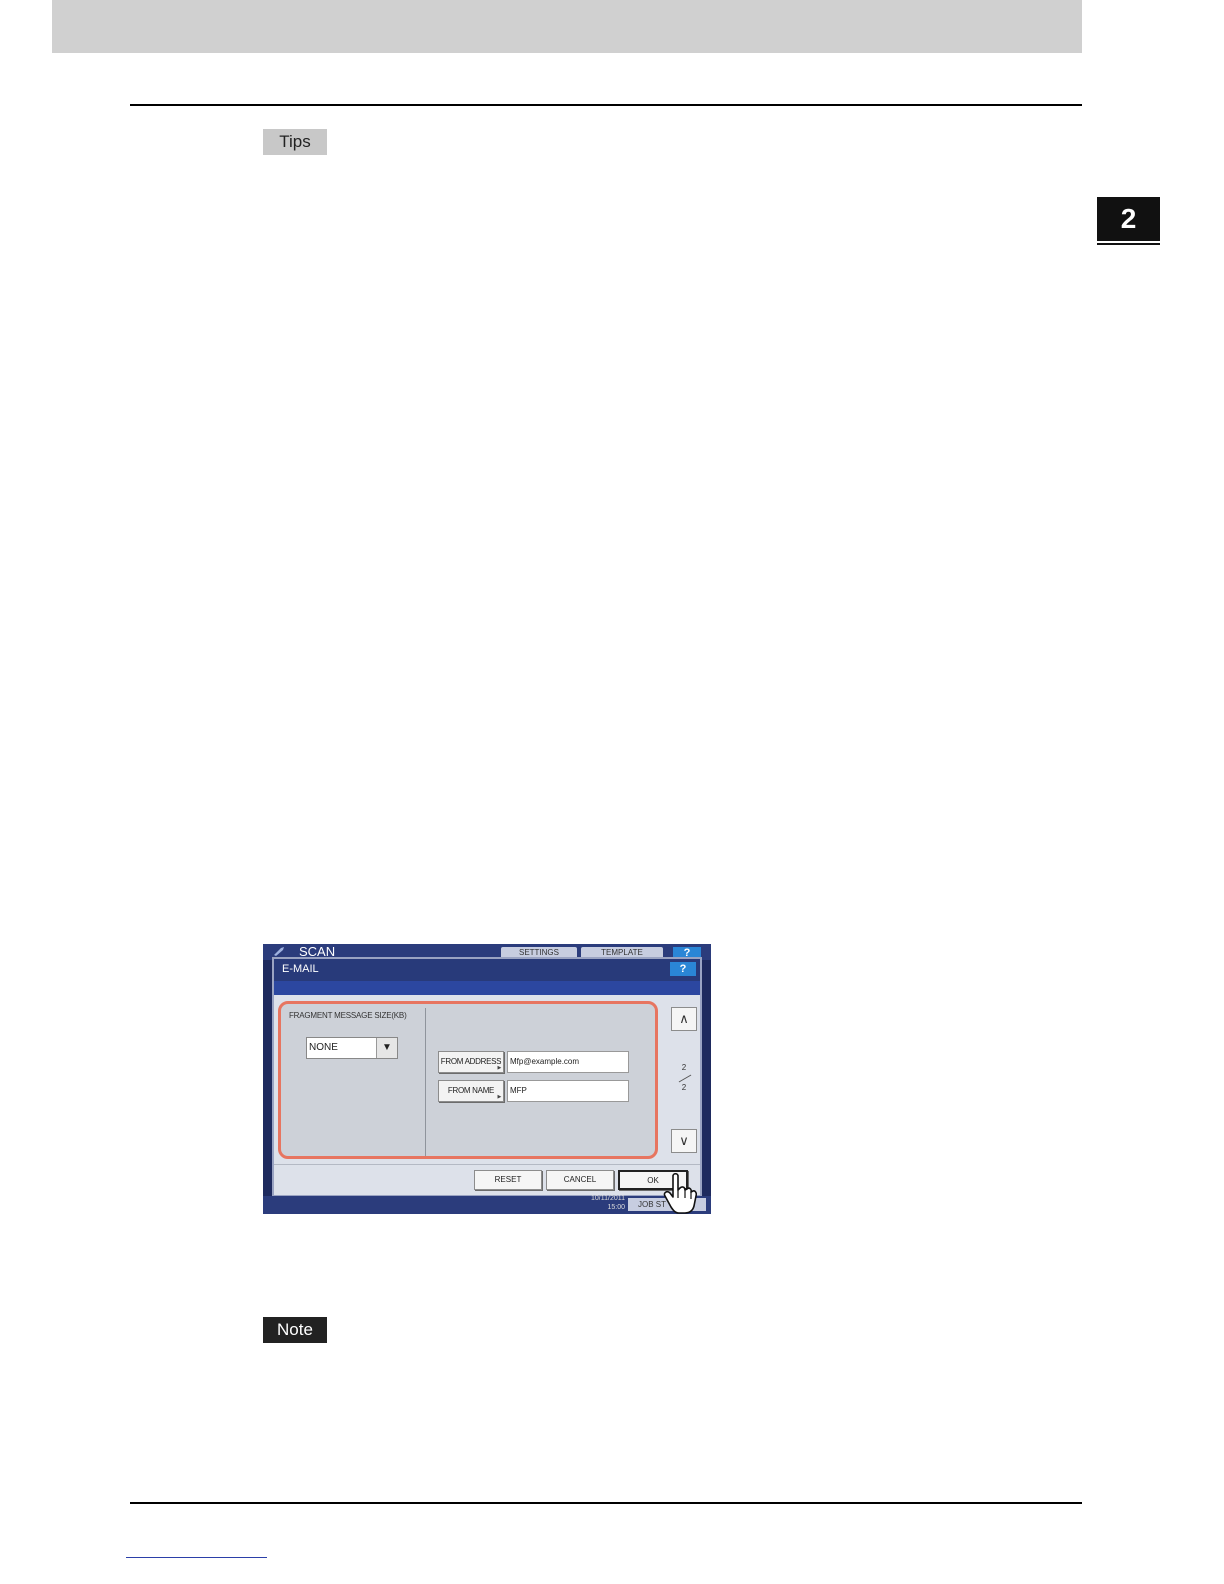 This screenshot has width=1224, height=1584. Describe the element at coordinates (580, 1180) in the screenshot. I see `cancel-button: CANCEL` at that location.